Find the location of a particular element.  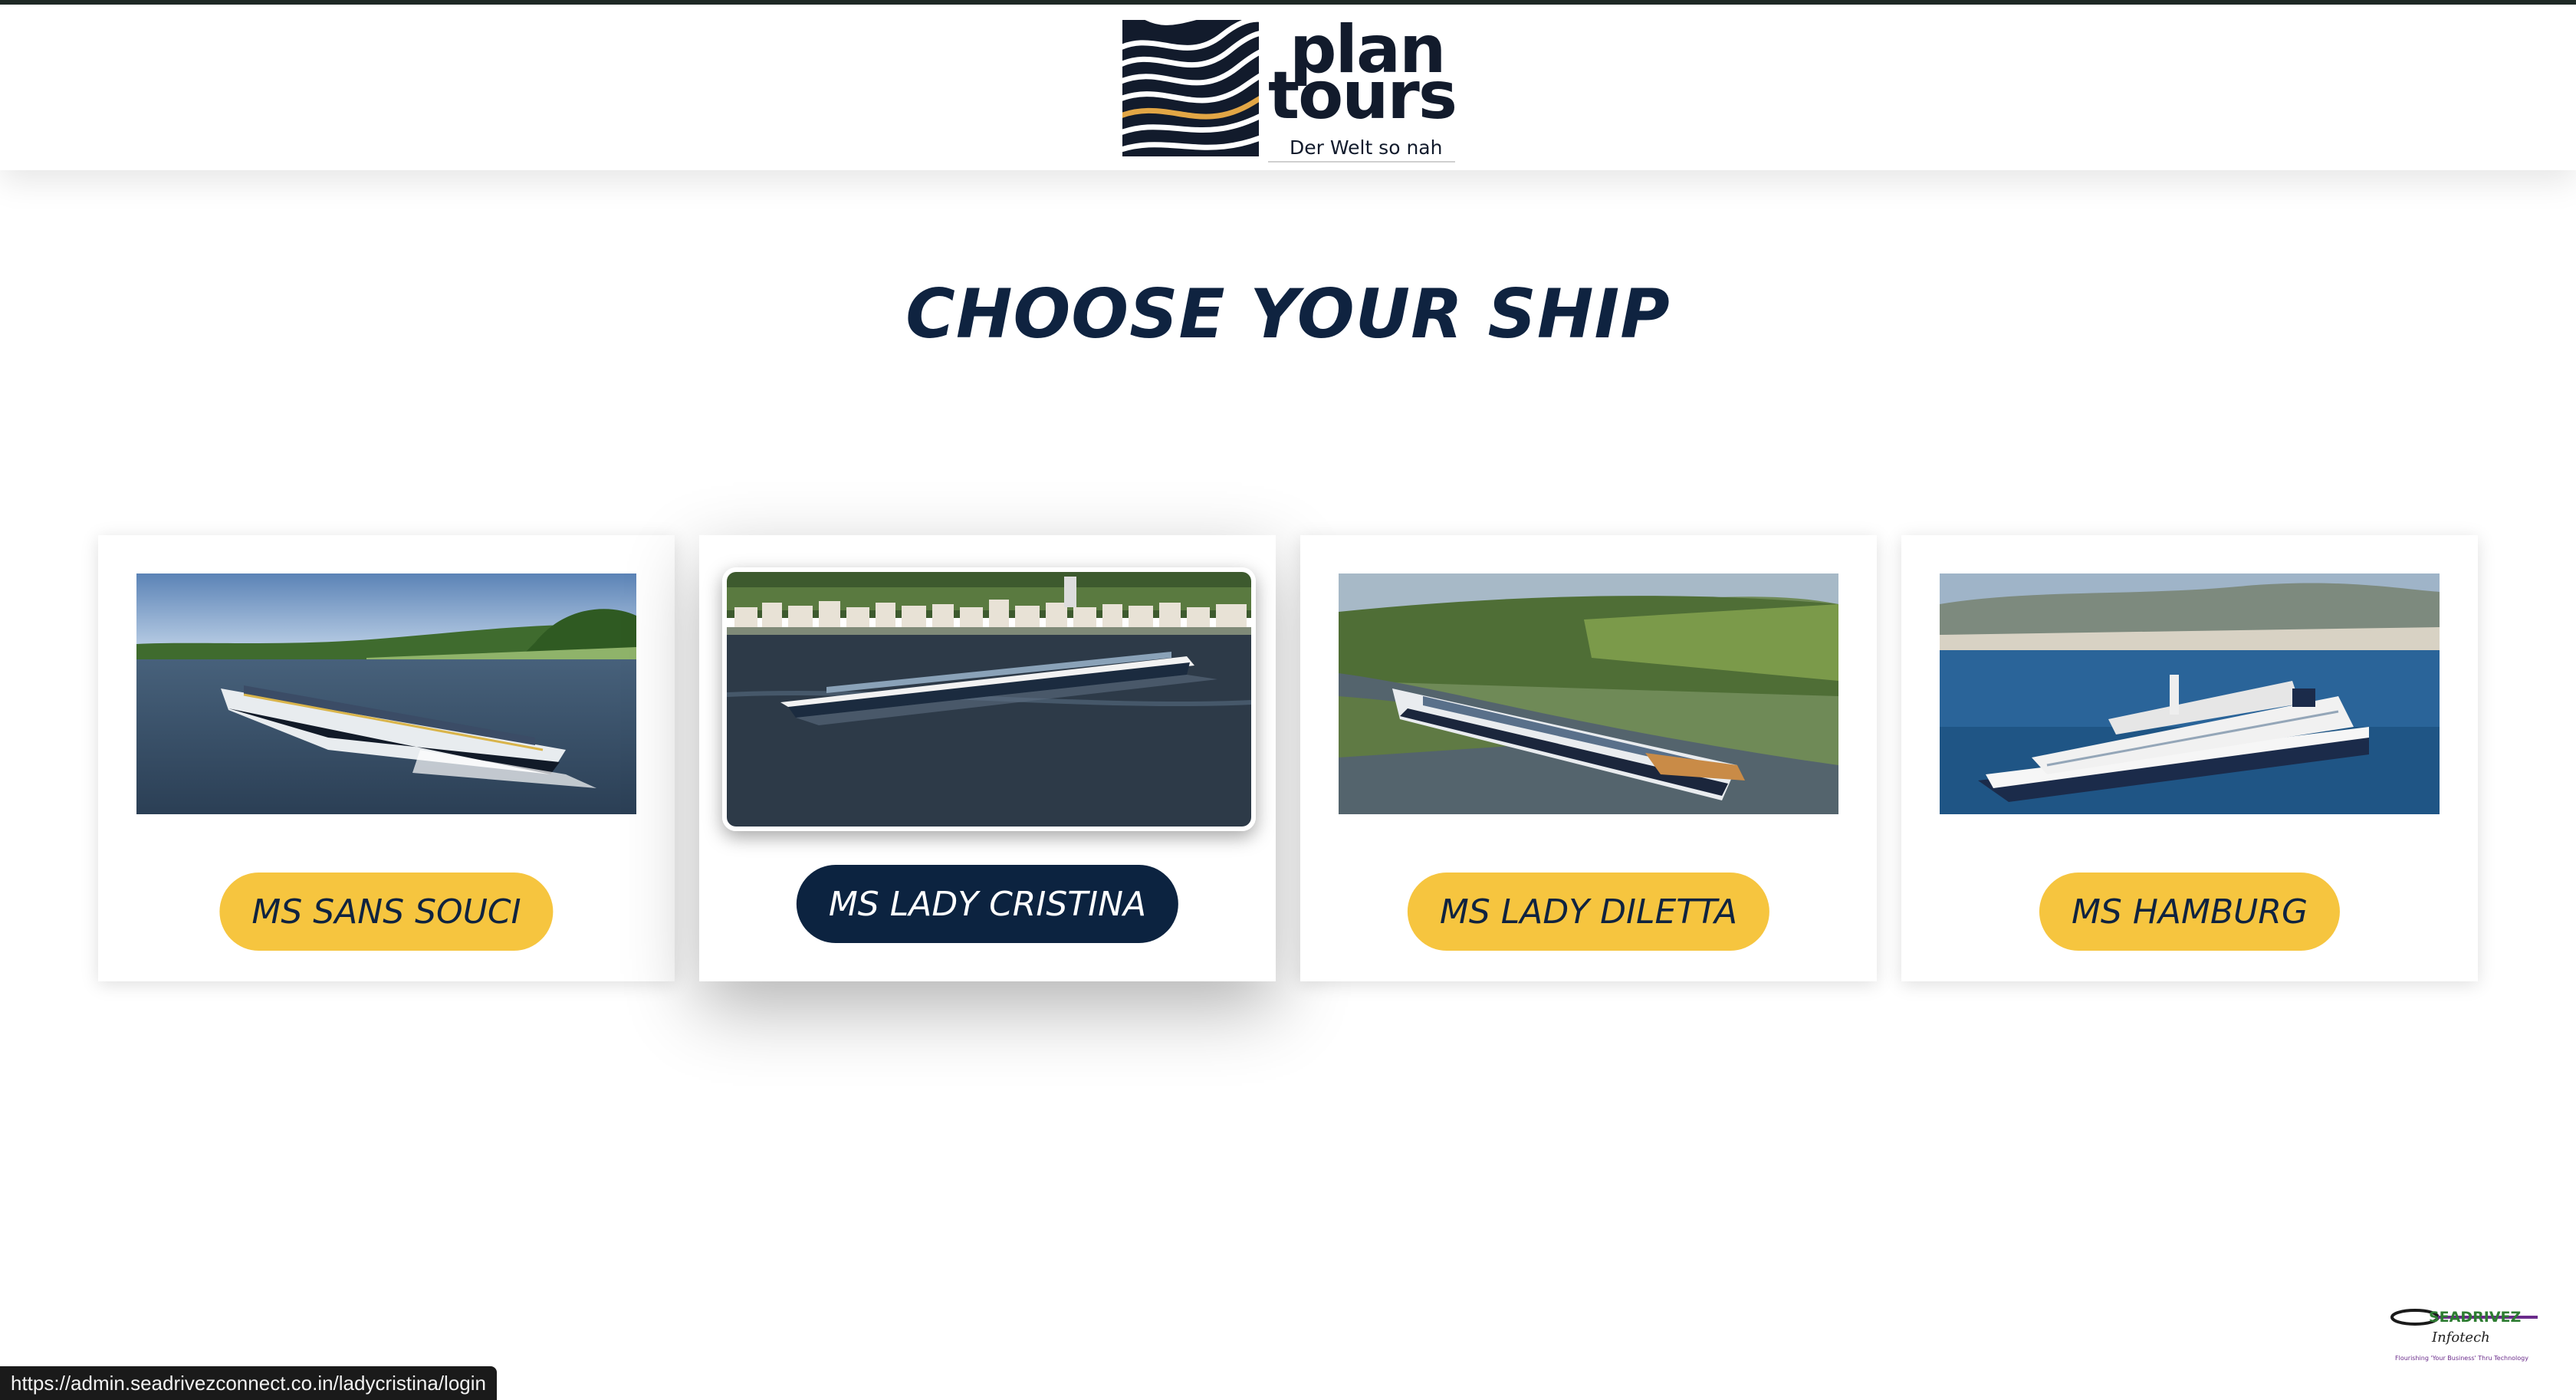

logo-underline is located at coordinates (1361, 162).